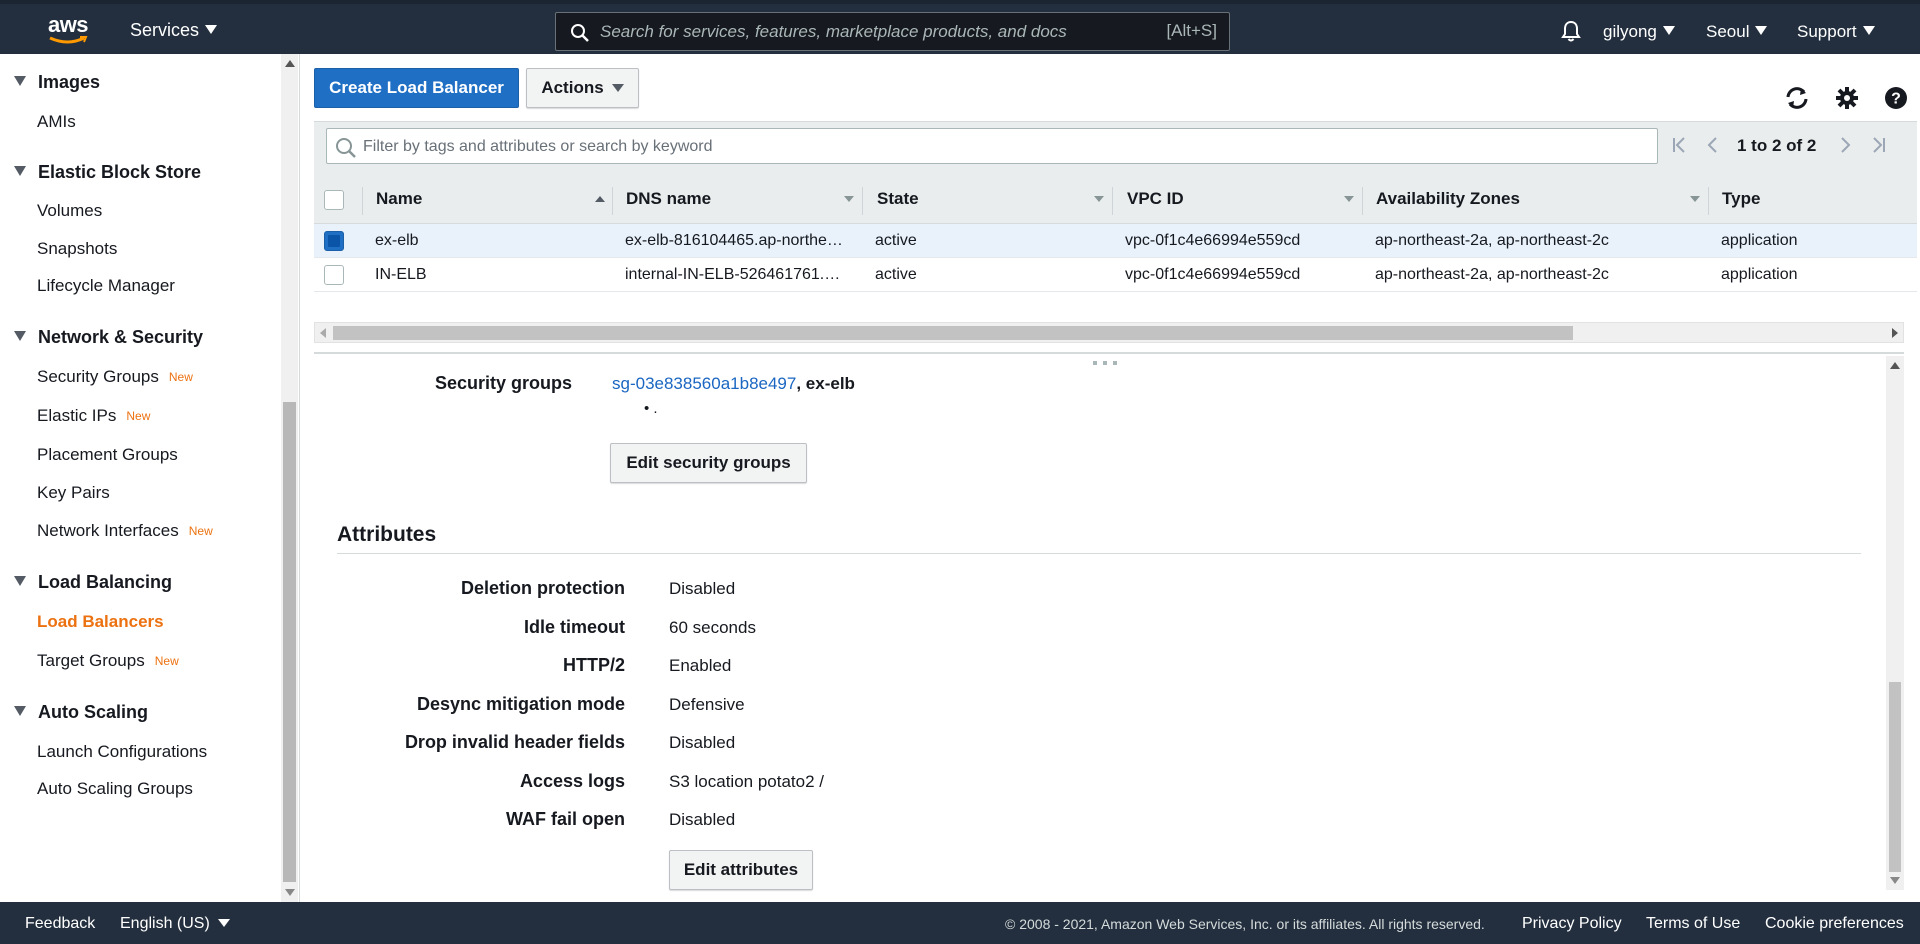  Describe the element at coordinates (862, 201) in the screenshot. I see `column-divider` at that location.